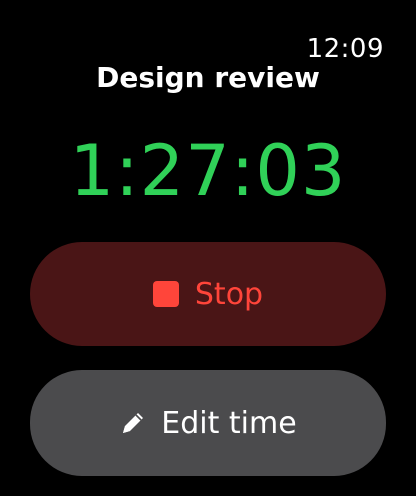 This screenshot has width=416, height=496. Describe the element at coordinates (208, 171) in the screenshot. I see `elapsed-time: 1:27:03` at that location.